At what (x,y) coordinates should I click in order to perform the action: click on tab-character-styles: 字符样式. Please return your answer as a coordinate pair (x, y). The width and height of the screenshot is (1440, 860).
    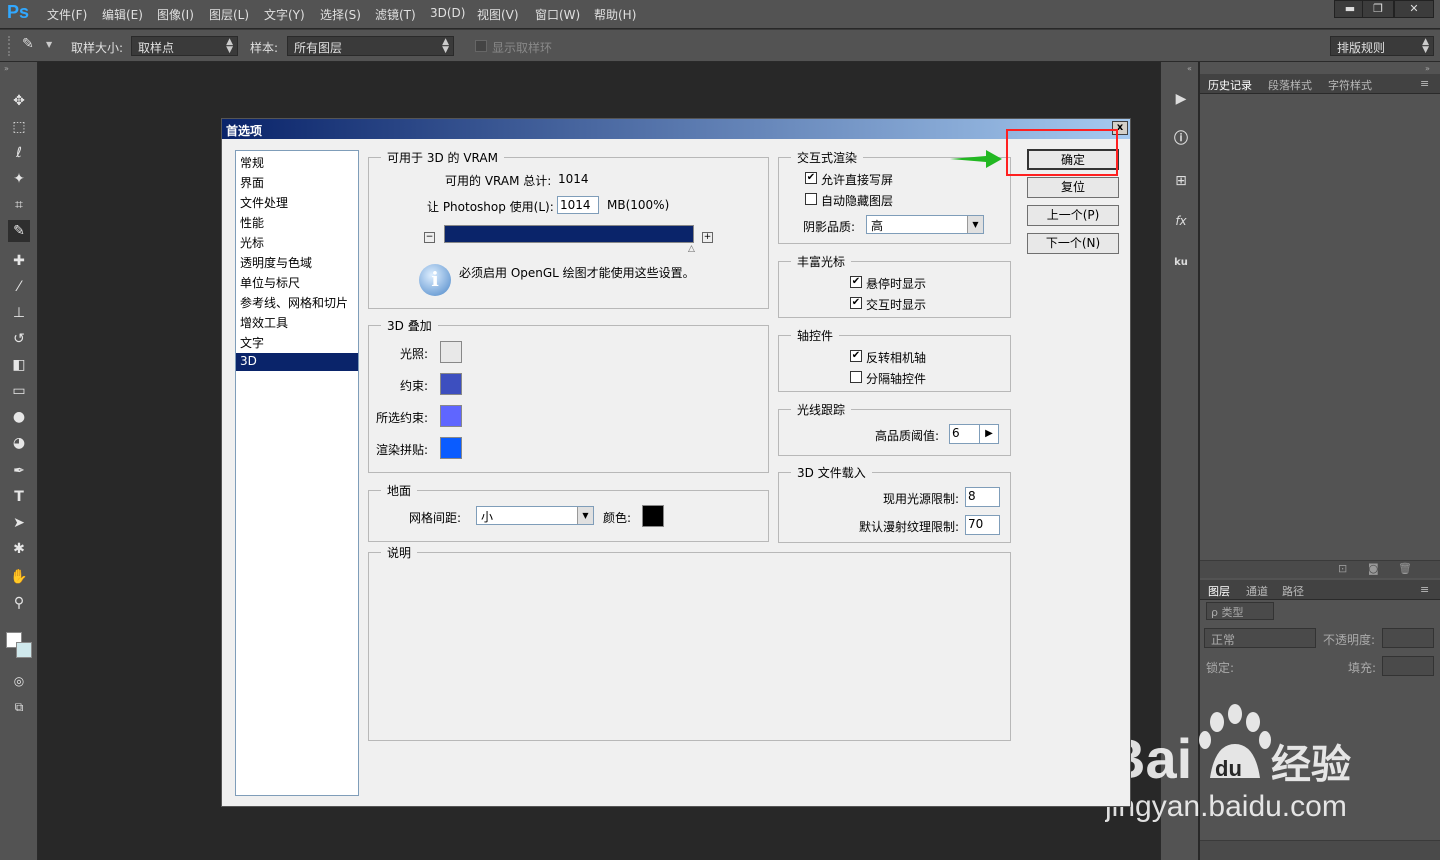
    Looking at the image, I should click on (1350, 85).